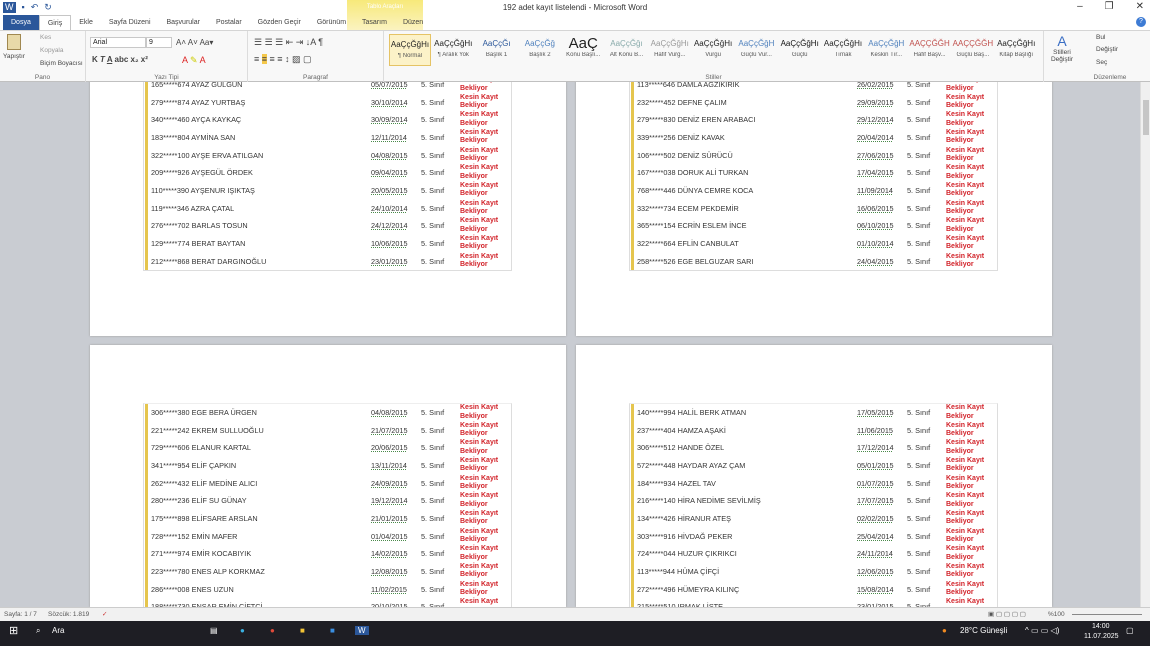 The image size is (1150, 646). Describe the element at coordinates (678, 571) in the screenshot. I see `student-id-name: 113*****944 HÜMA ÇİFÇİ` at that location.